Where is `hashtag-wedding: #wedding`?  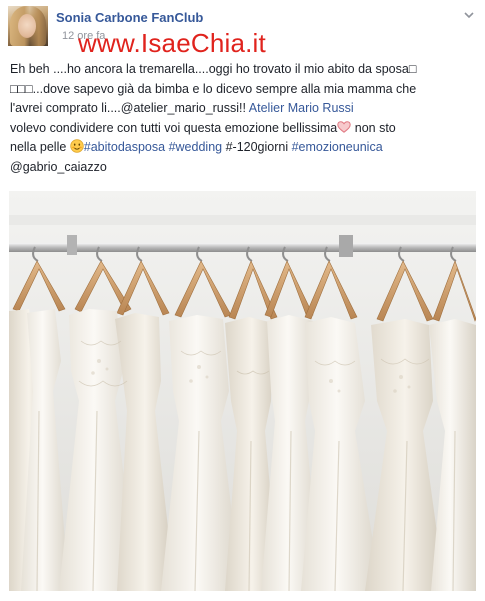 hashtag-wedding: #wedding is located at coordinates (196, 147).